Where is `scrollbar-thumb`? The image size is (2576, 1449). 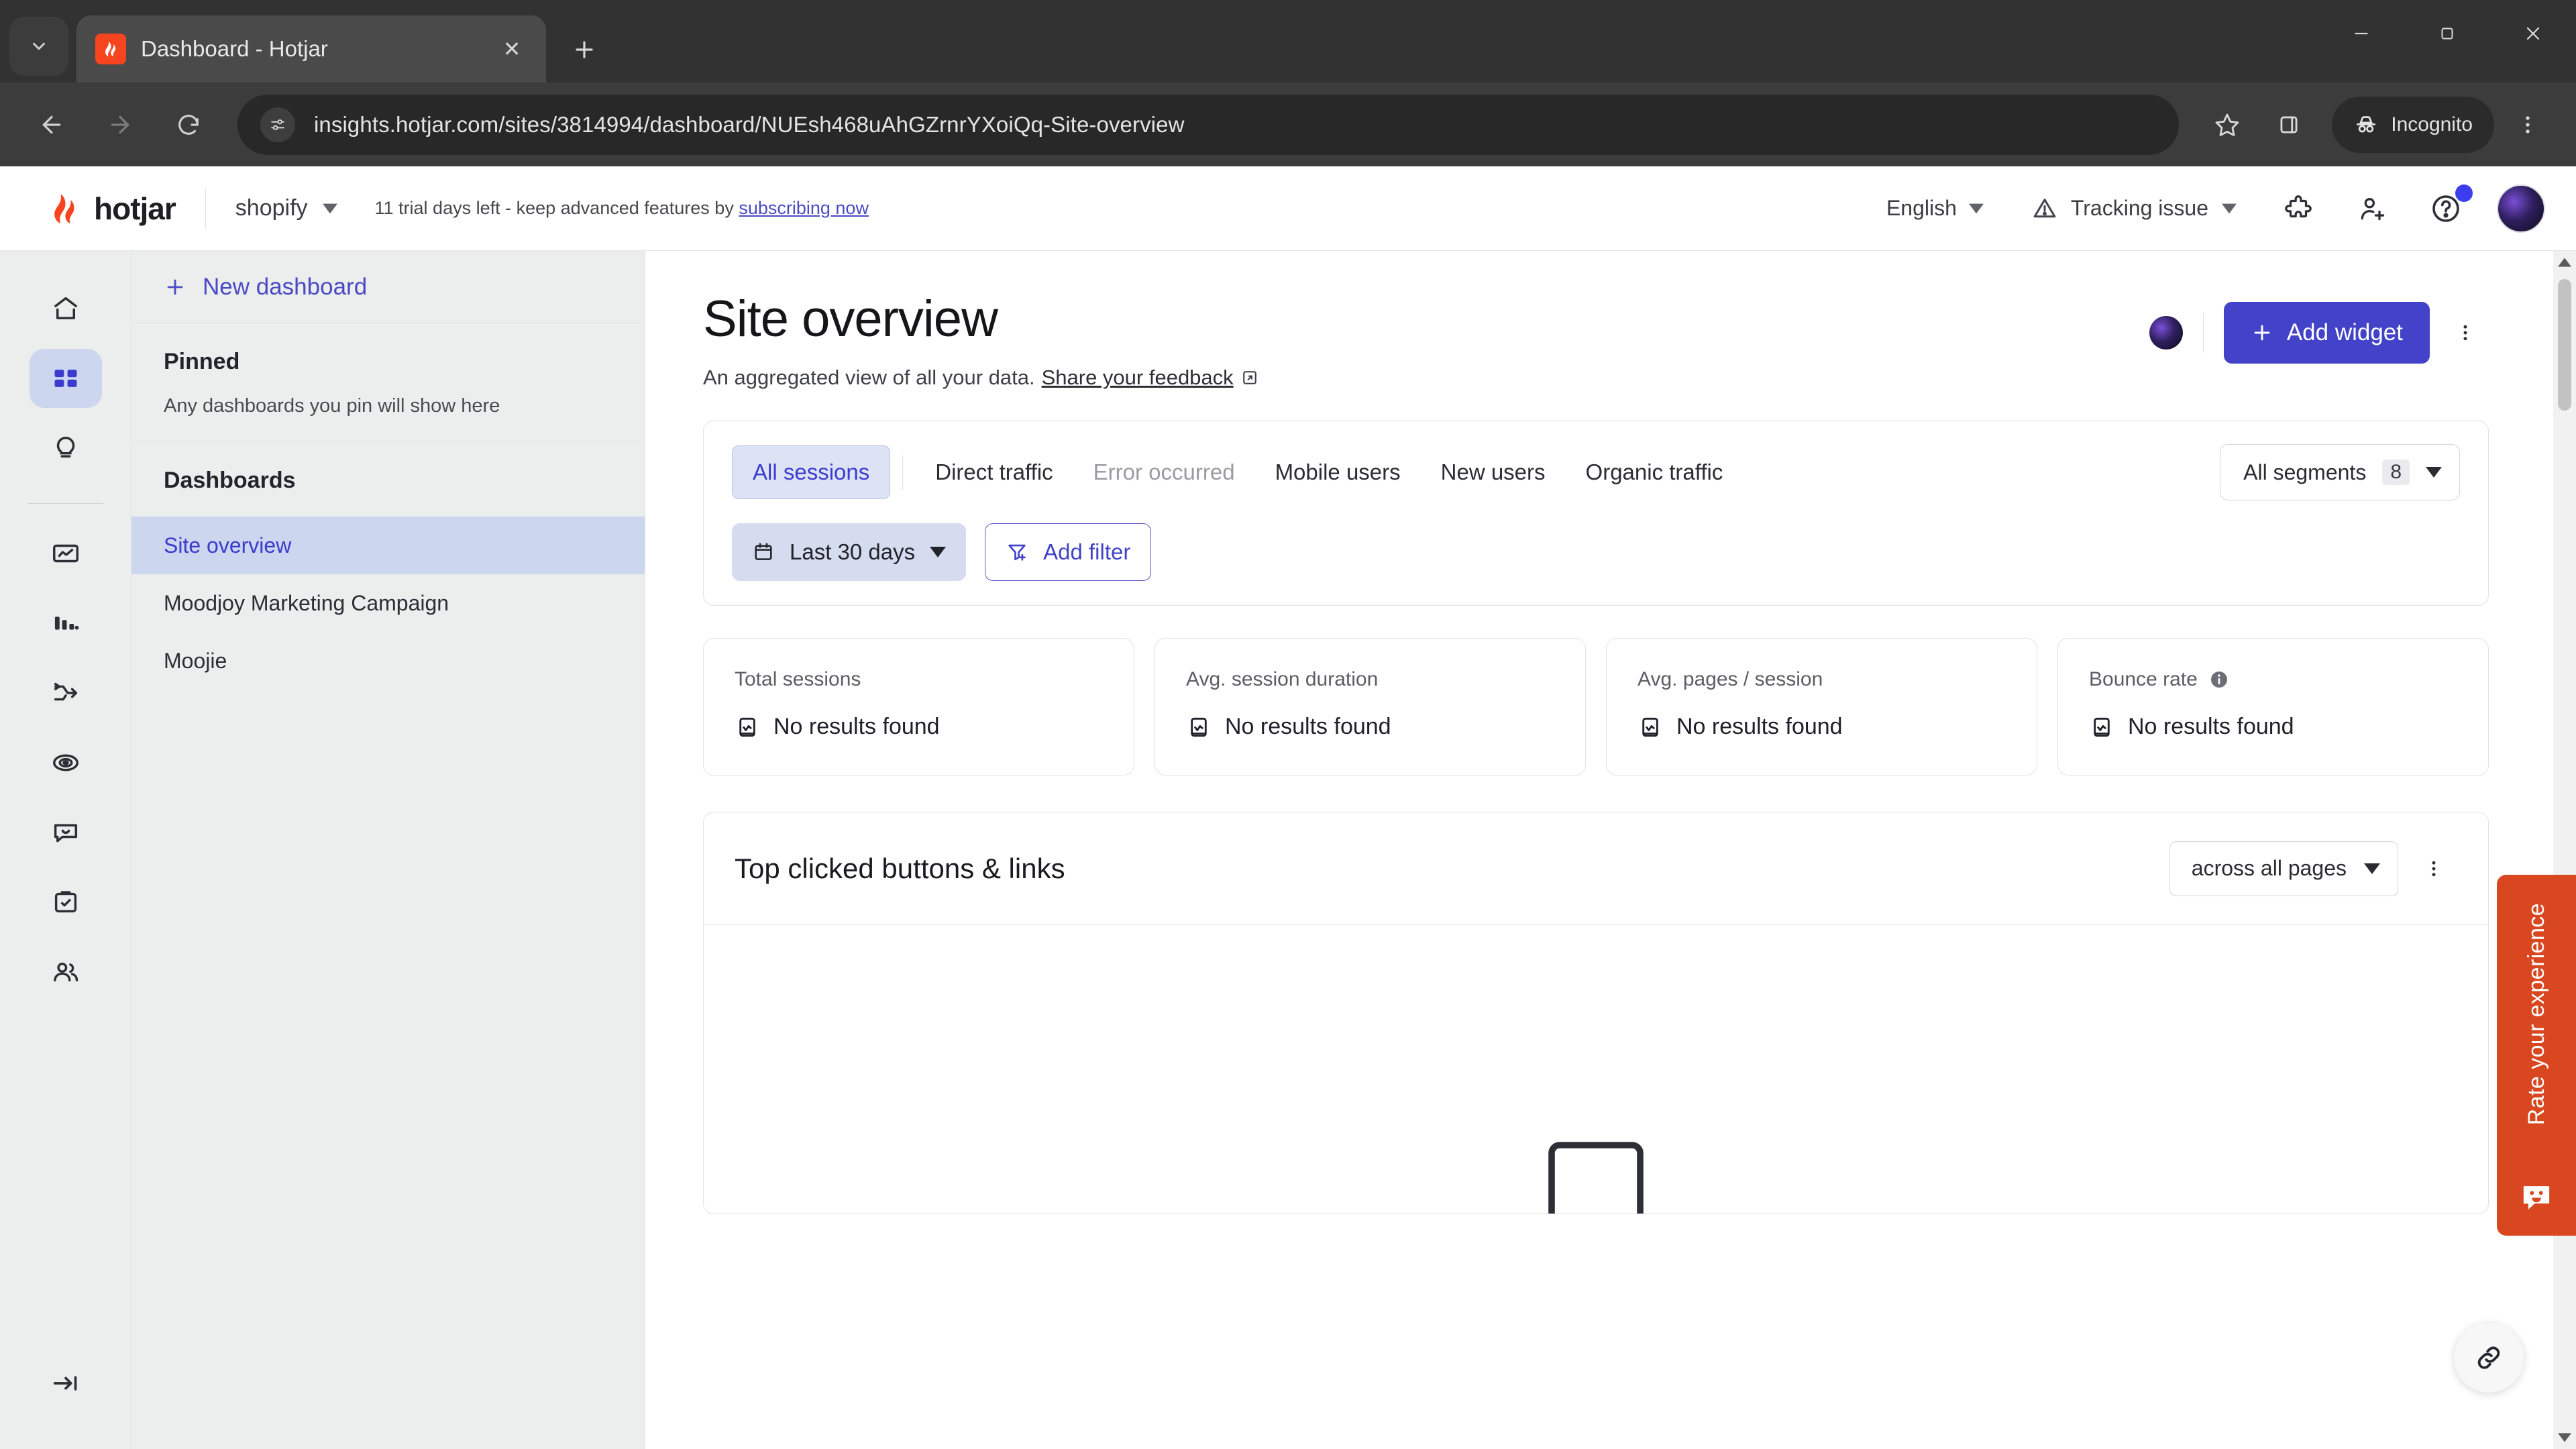 scrollbar-thumb is located at coordinates (2564, 345).